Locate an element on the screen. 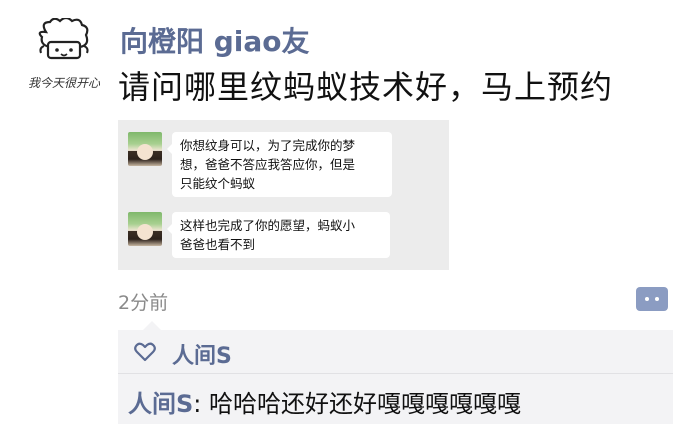 The width and height of the screenshot is (690, 441). comment-button is located at coordinates (652, 299).